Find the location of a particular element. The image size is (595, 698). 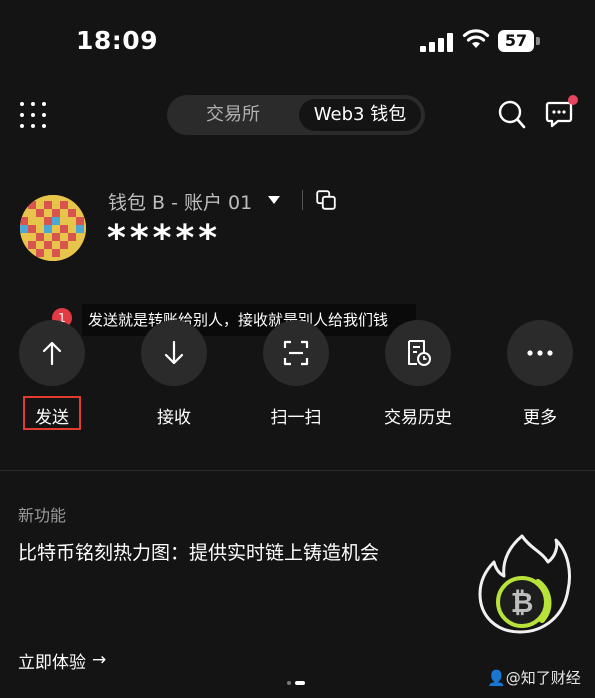

battery-tip is located at coordinates (538, 41).